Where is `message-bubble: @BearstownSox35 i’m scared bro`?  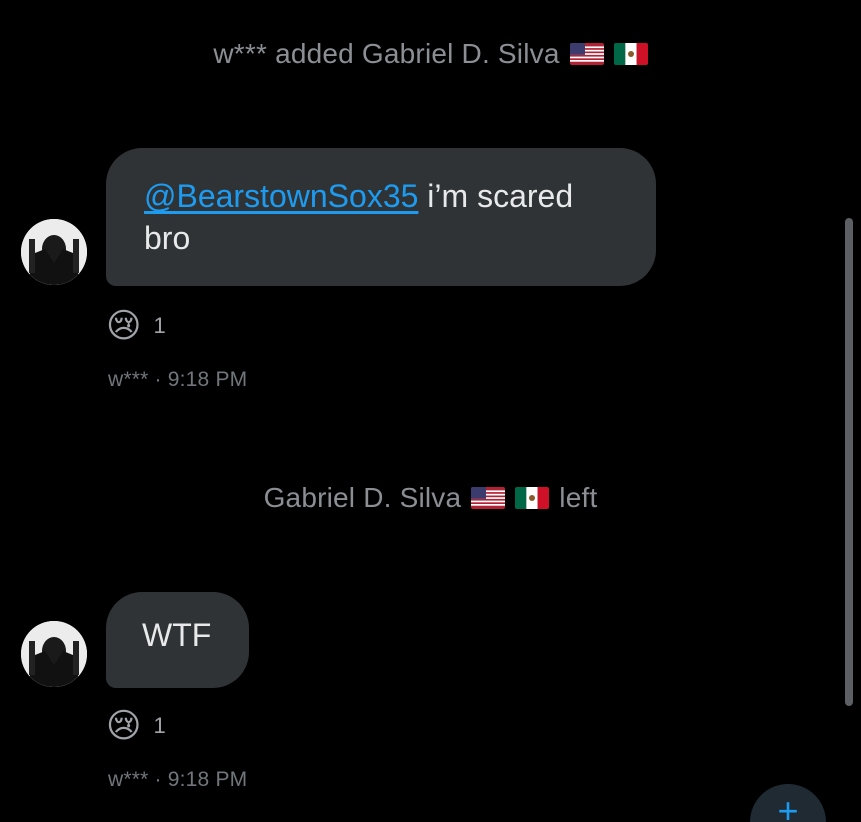
message-bubble: @BearstownSox35 i’m scared bro is located at coordinates (381, 217).